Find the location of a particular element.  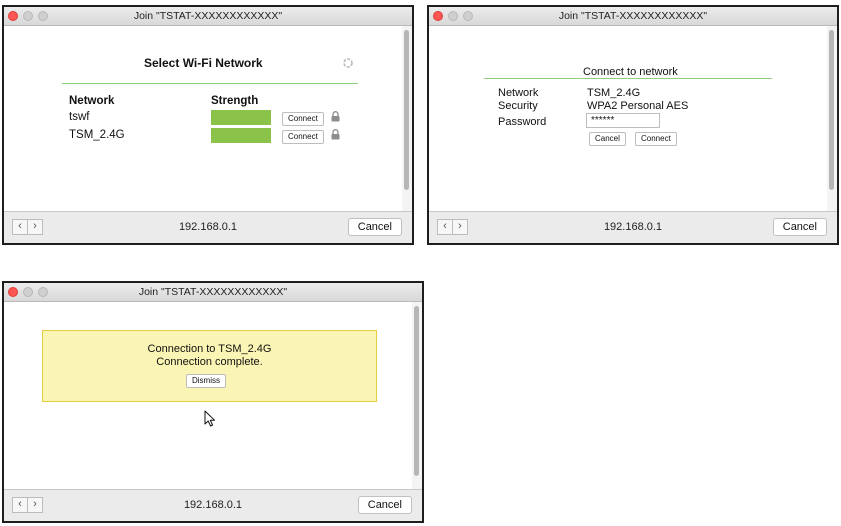

strength-column-header: Strength is located at coordinates (235, 101).